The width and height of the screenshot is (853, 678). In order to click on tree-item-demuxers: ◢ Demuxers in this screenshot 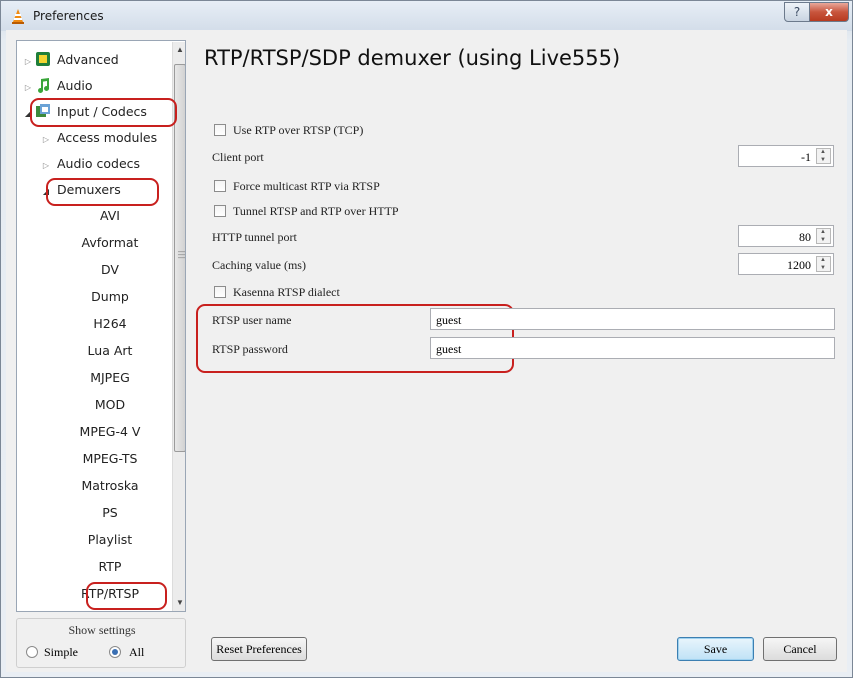, I will do `click(80, 190)`.